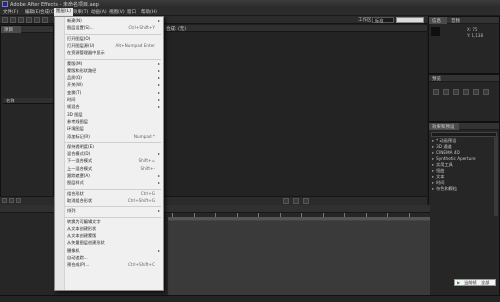  What do you see at coordinates (109, 201) in the screenshot?
I see `layer-menu-item: 取消组合形状 Ctrl+Shift+G` at bounding box center [109, 201].